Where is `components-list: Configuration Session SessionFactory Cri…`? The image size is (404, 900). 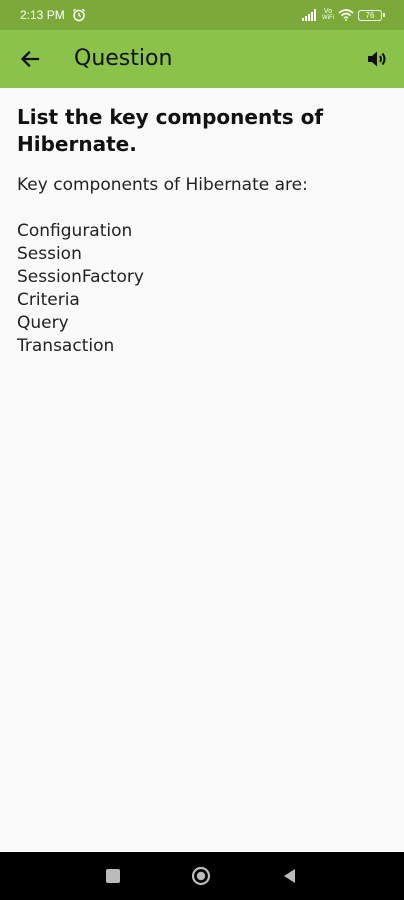 components-list: Configuration Session SessionFactory Cri… is located at coordinates (202, 289).